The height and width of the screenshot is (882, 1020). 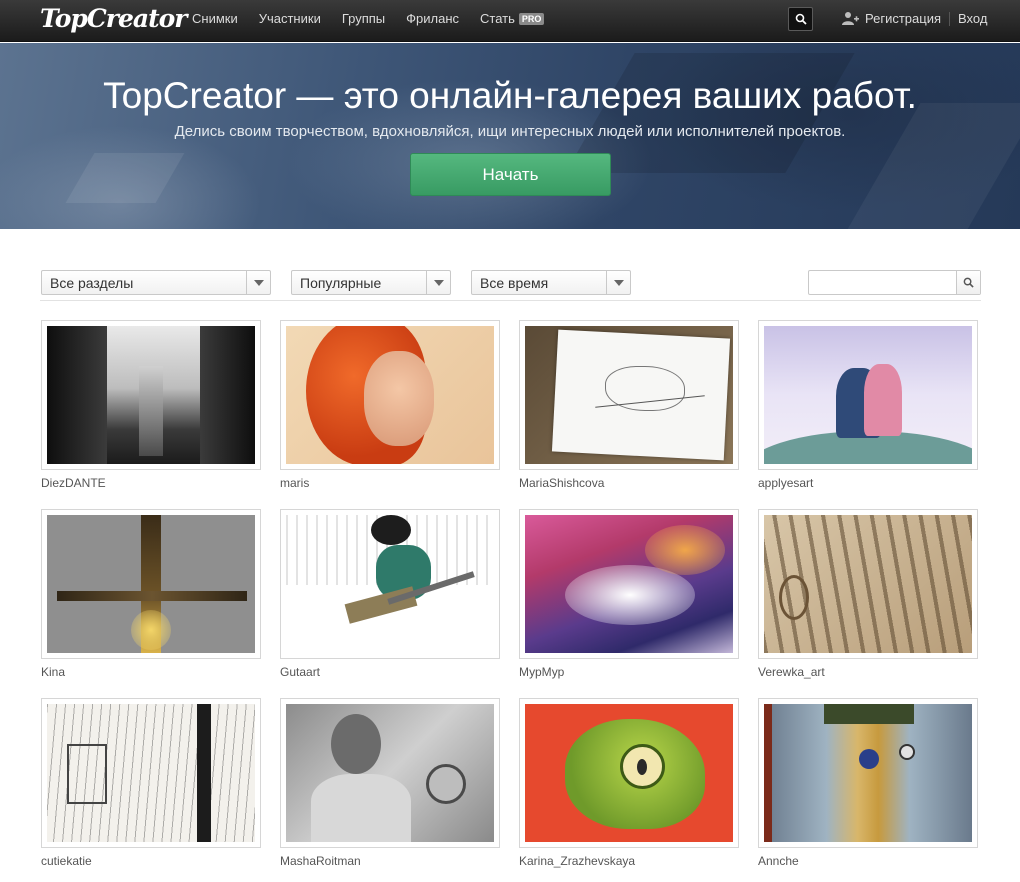 I want to click on gallery-search, so click(x=894, y=282).